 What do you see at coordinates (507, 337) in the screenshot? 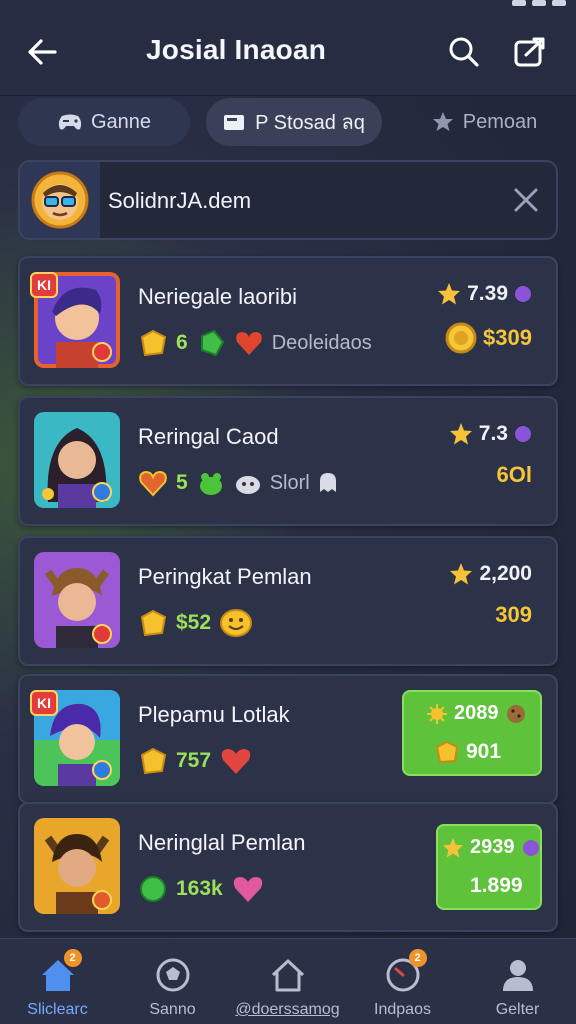
I see `player-coins-value: $309` at bounding box center [507, 337].